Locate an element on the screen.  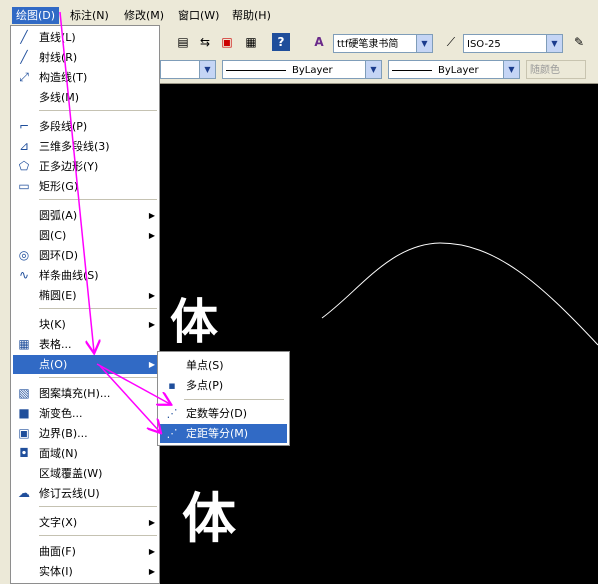
hatch-icon: ▧ is located at coordinates (24, 392).